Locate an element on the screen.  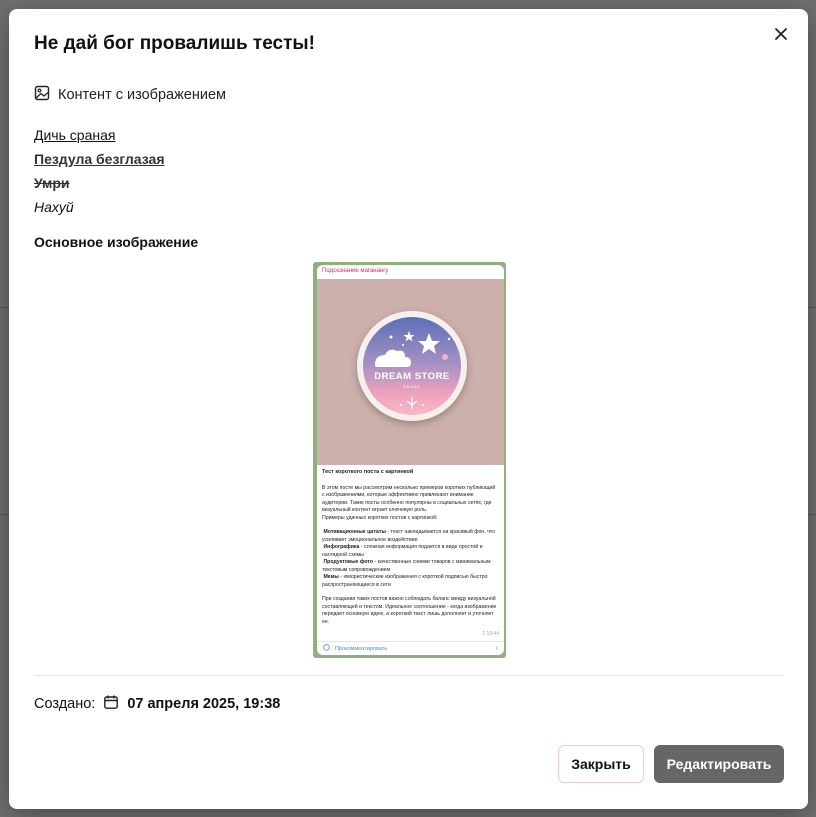
bullet-title: Инфографика is located at coordinates (341, 547).